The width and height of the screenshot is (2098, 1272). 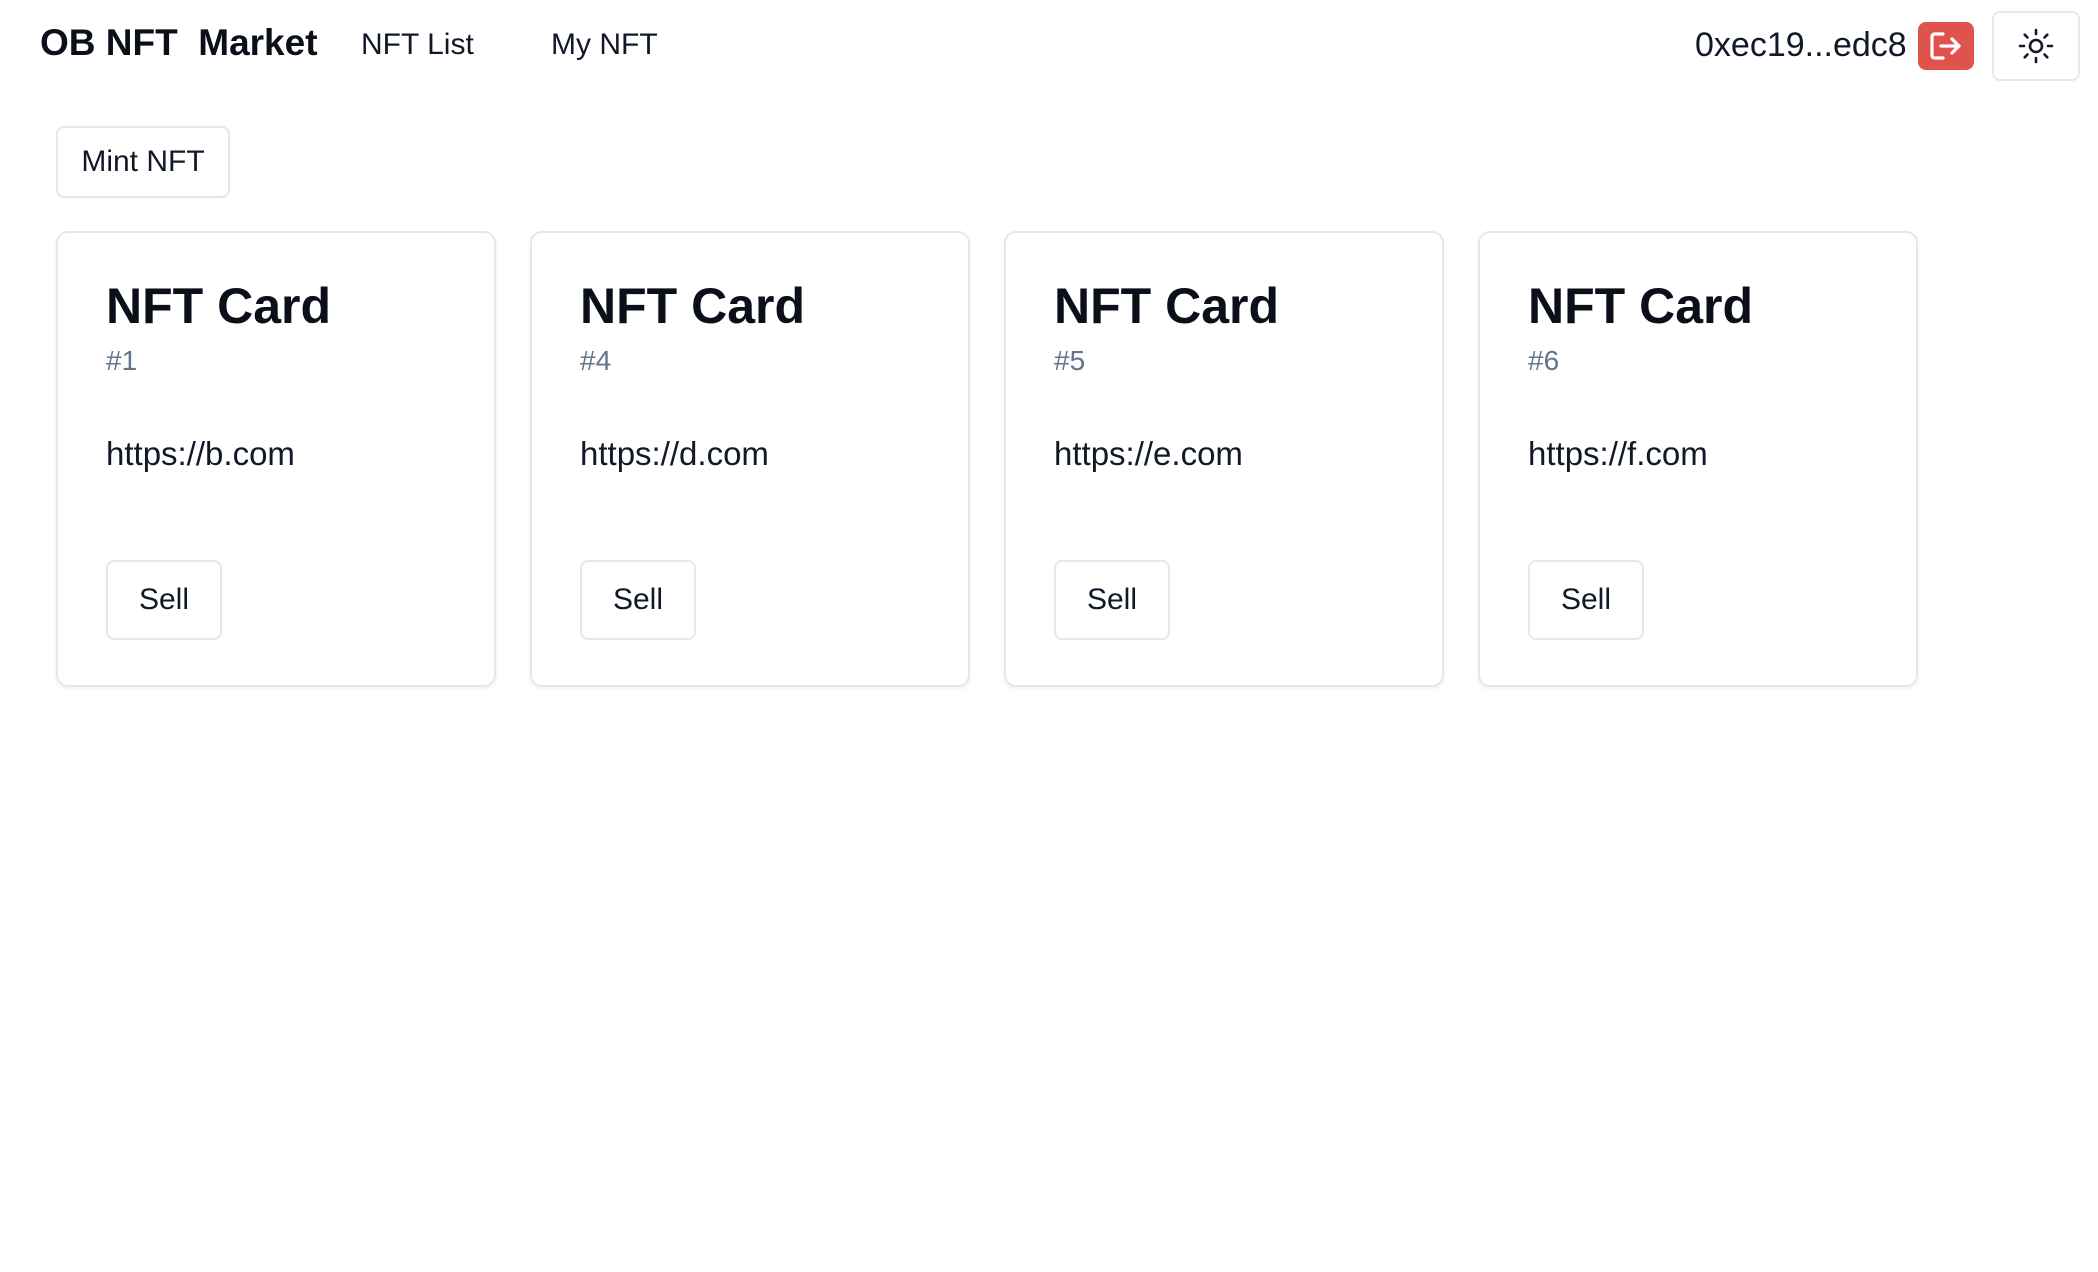 I want to click on sun-icon, so click(x=2036, y=46).